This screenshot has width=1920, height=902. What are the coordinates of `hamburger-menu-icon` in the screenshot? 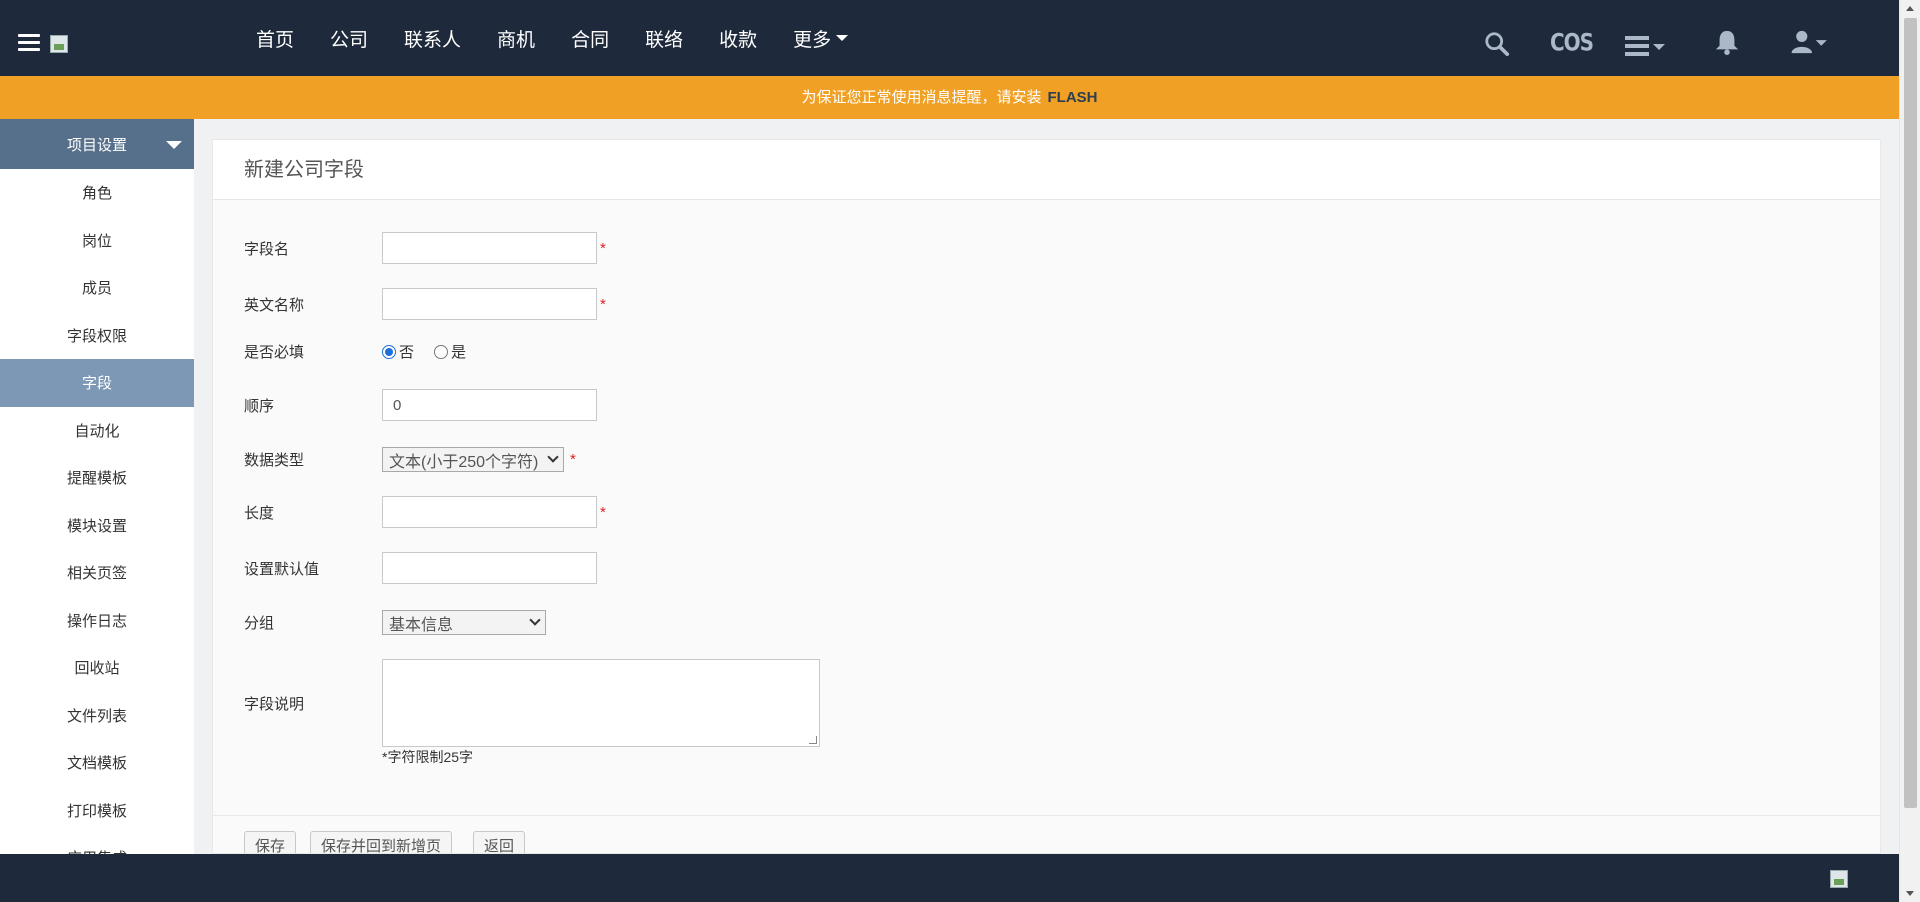 It's located at (29, 43).